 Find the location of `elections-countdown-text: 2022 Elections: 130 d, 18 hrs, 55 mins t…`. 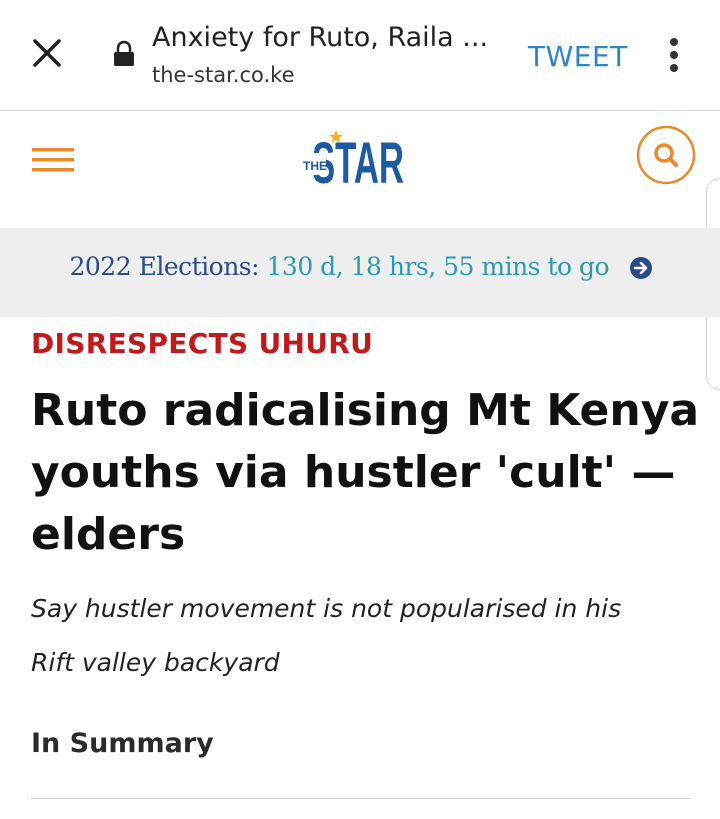

elections-countdown-text: 2022 Elections: 130 d, 18 hrs, 55 mins t… is located at coordinates (360, 266).